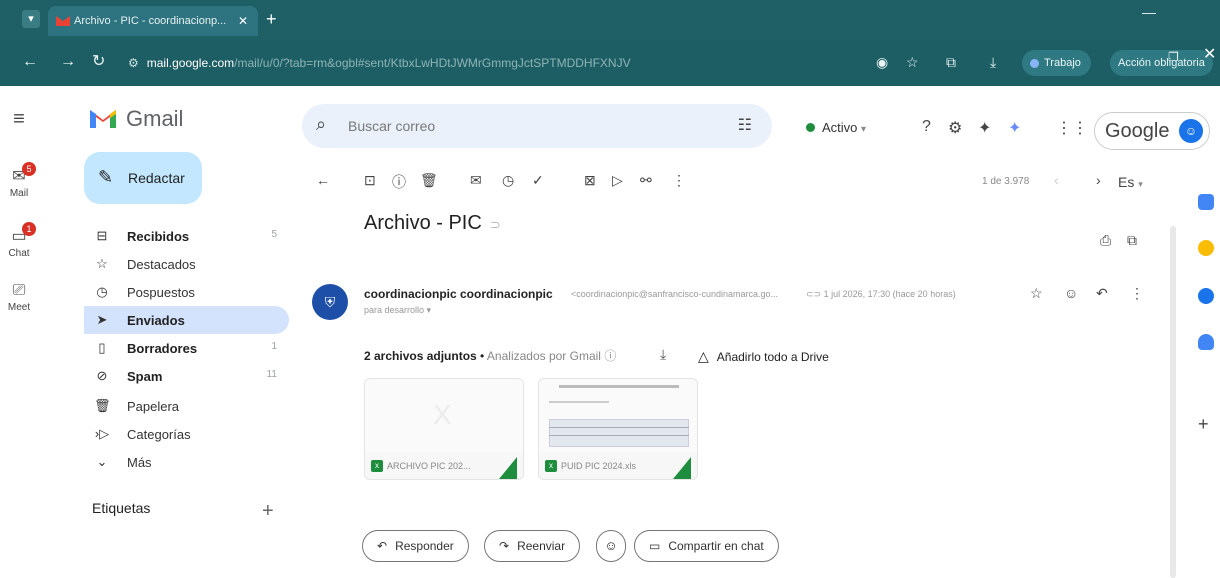 This screenshot has height=578, width=1220. Describe the element at coordinates (432, 223) in the screenshot. I see `email-subject: Archivo - PIC ⊃` at that location.